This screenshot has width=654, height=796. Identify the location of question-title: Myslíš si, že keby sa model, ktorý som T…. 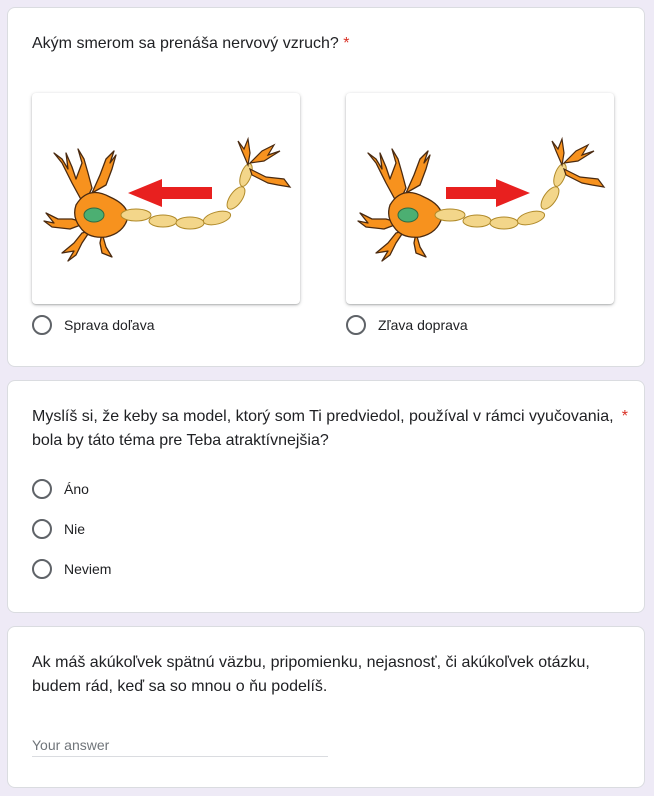
(330, 429).